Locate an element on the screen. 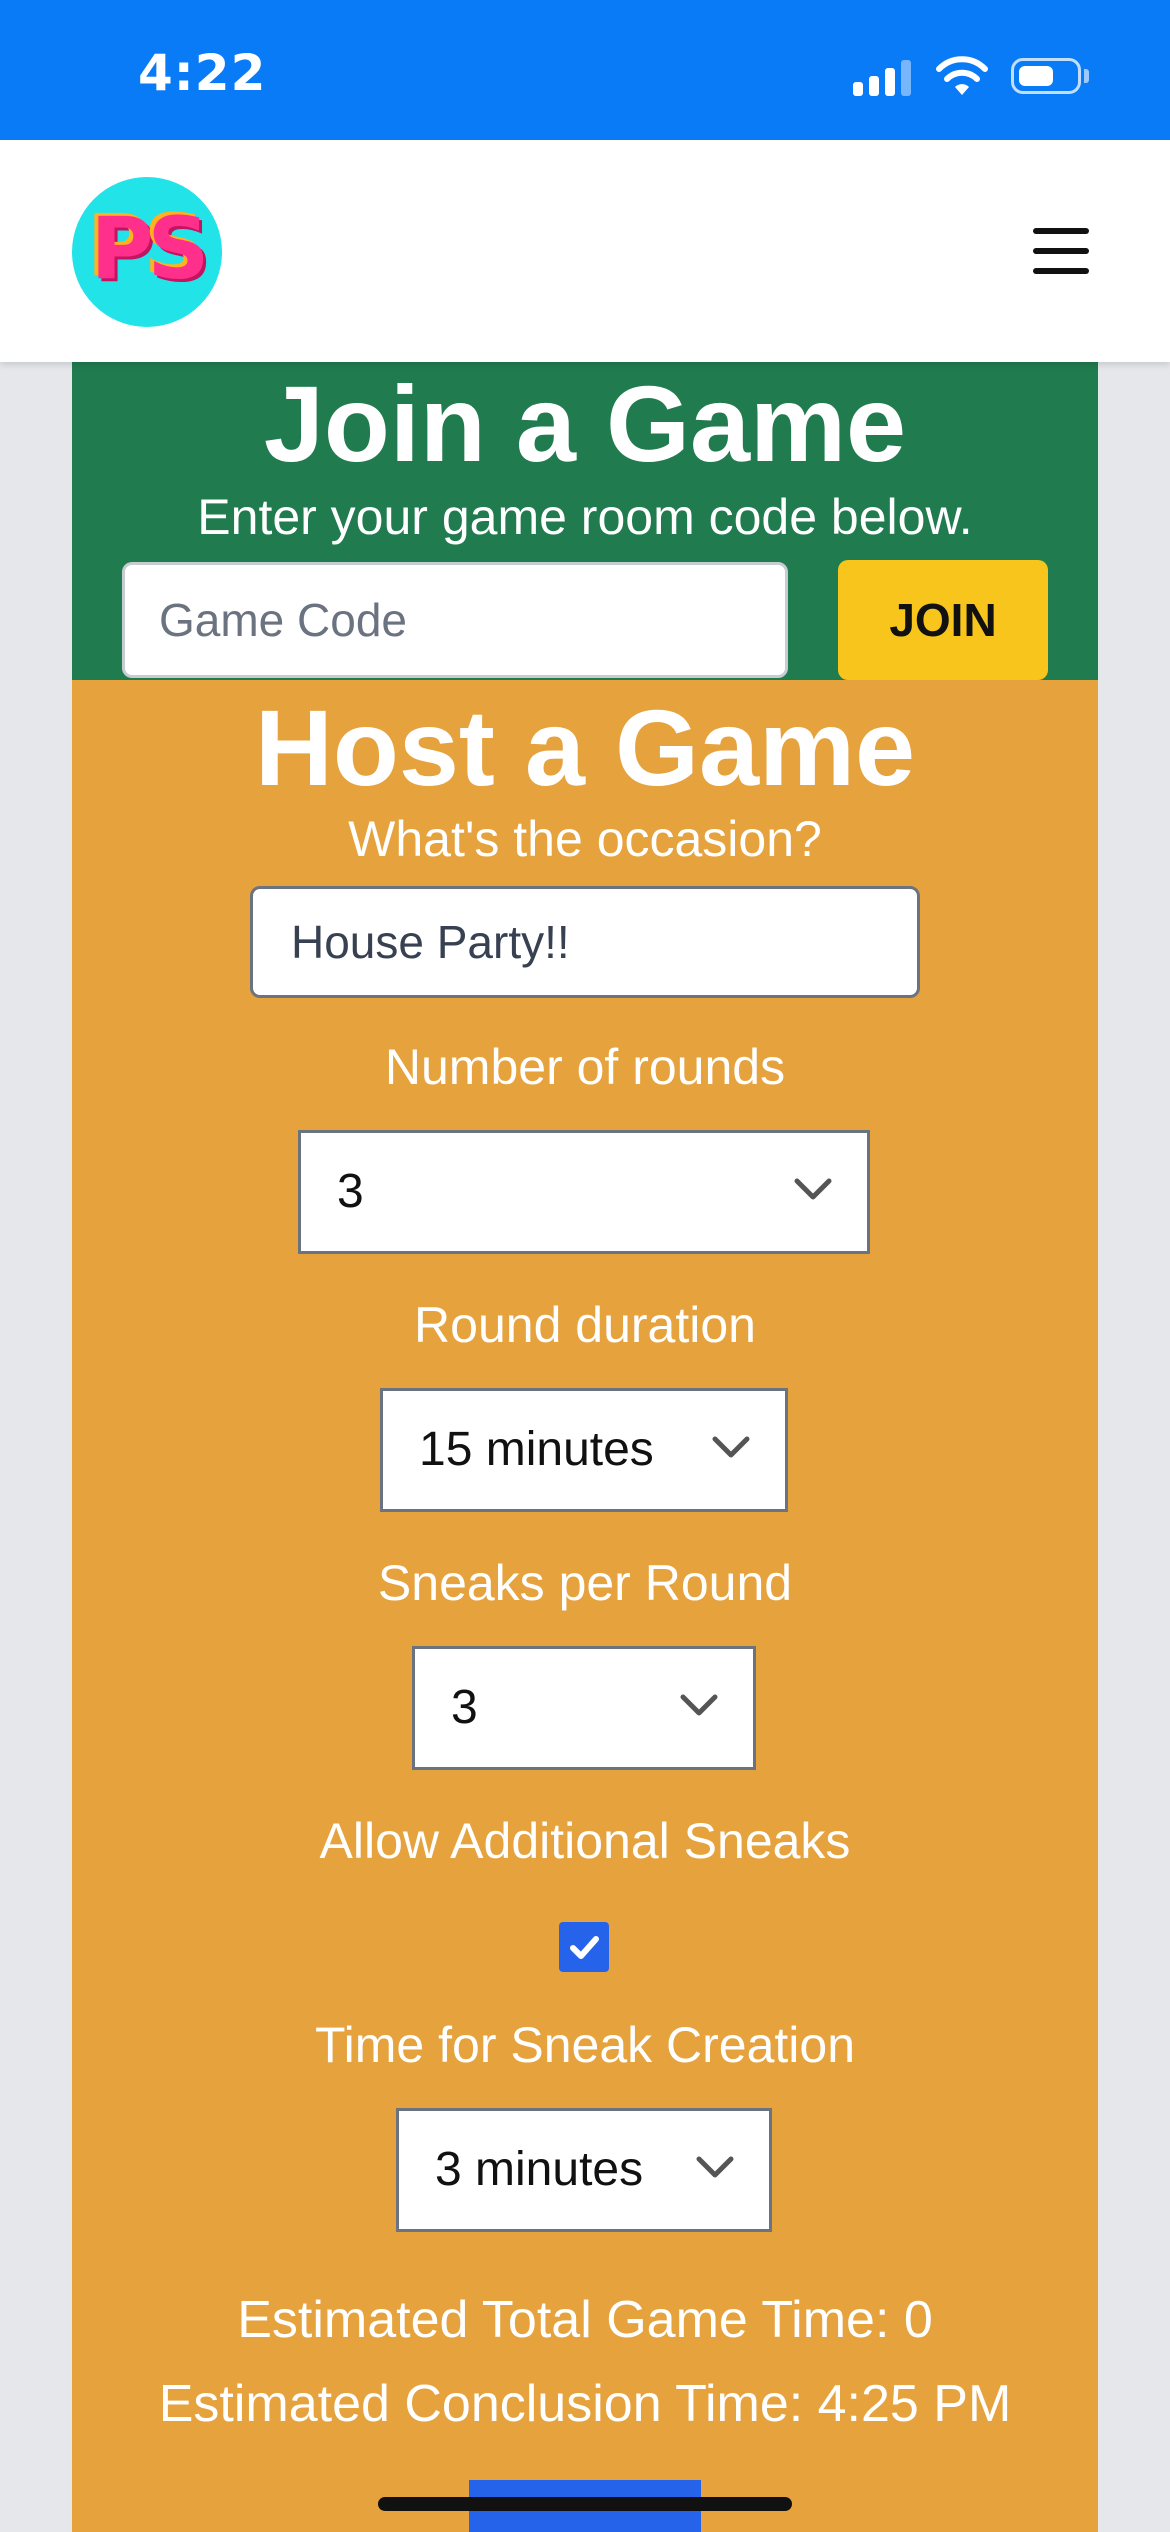 Image resolution: width=1170 pixels, height=2532 pixels. creation-time-value: 3 minutes is located at coordinates (539, 2169).